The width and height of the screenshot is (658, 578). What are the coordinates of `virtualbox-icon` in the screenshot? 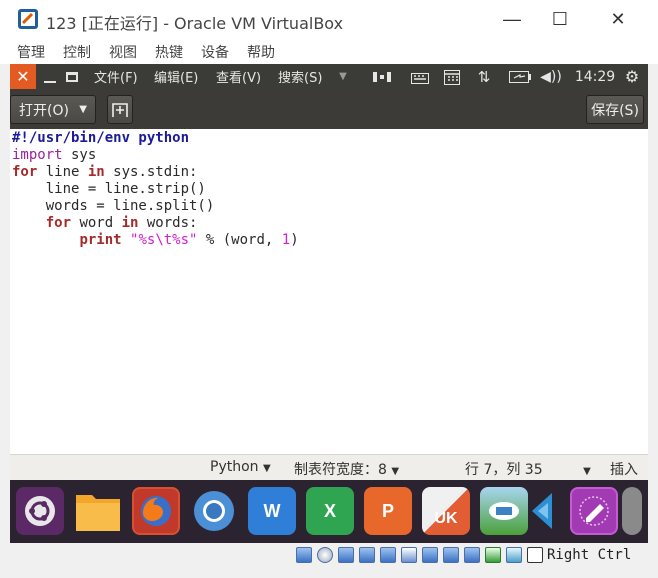 It's located at (28, 19).